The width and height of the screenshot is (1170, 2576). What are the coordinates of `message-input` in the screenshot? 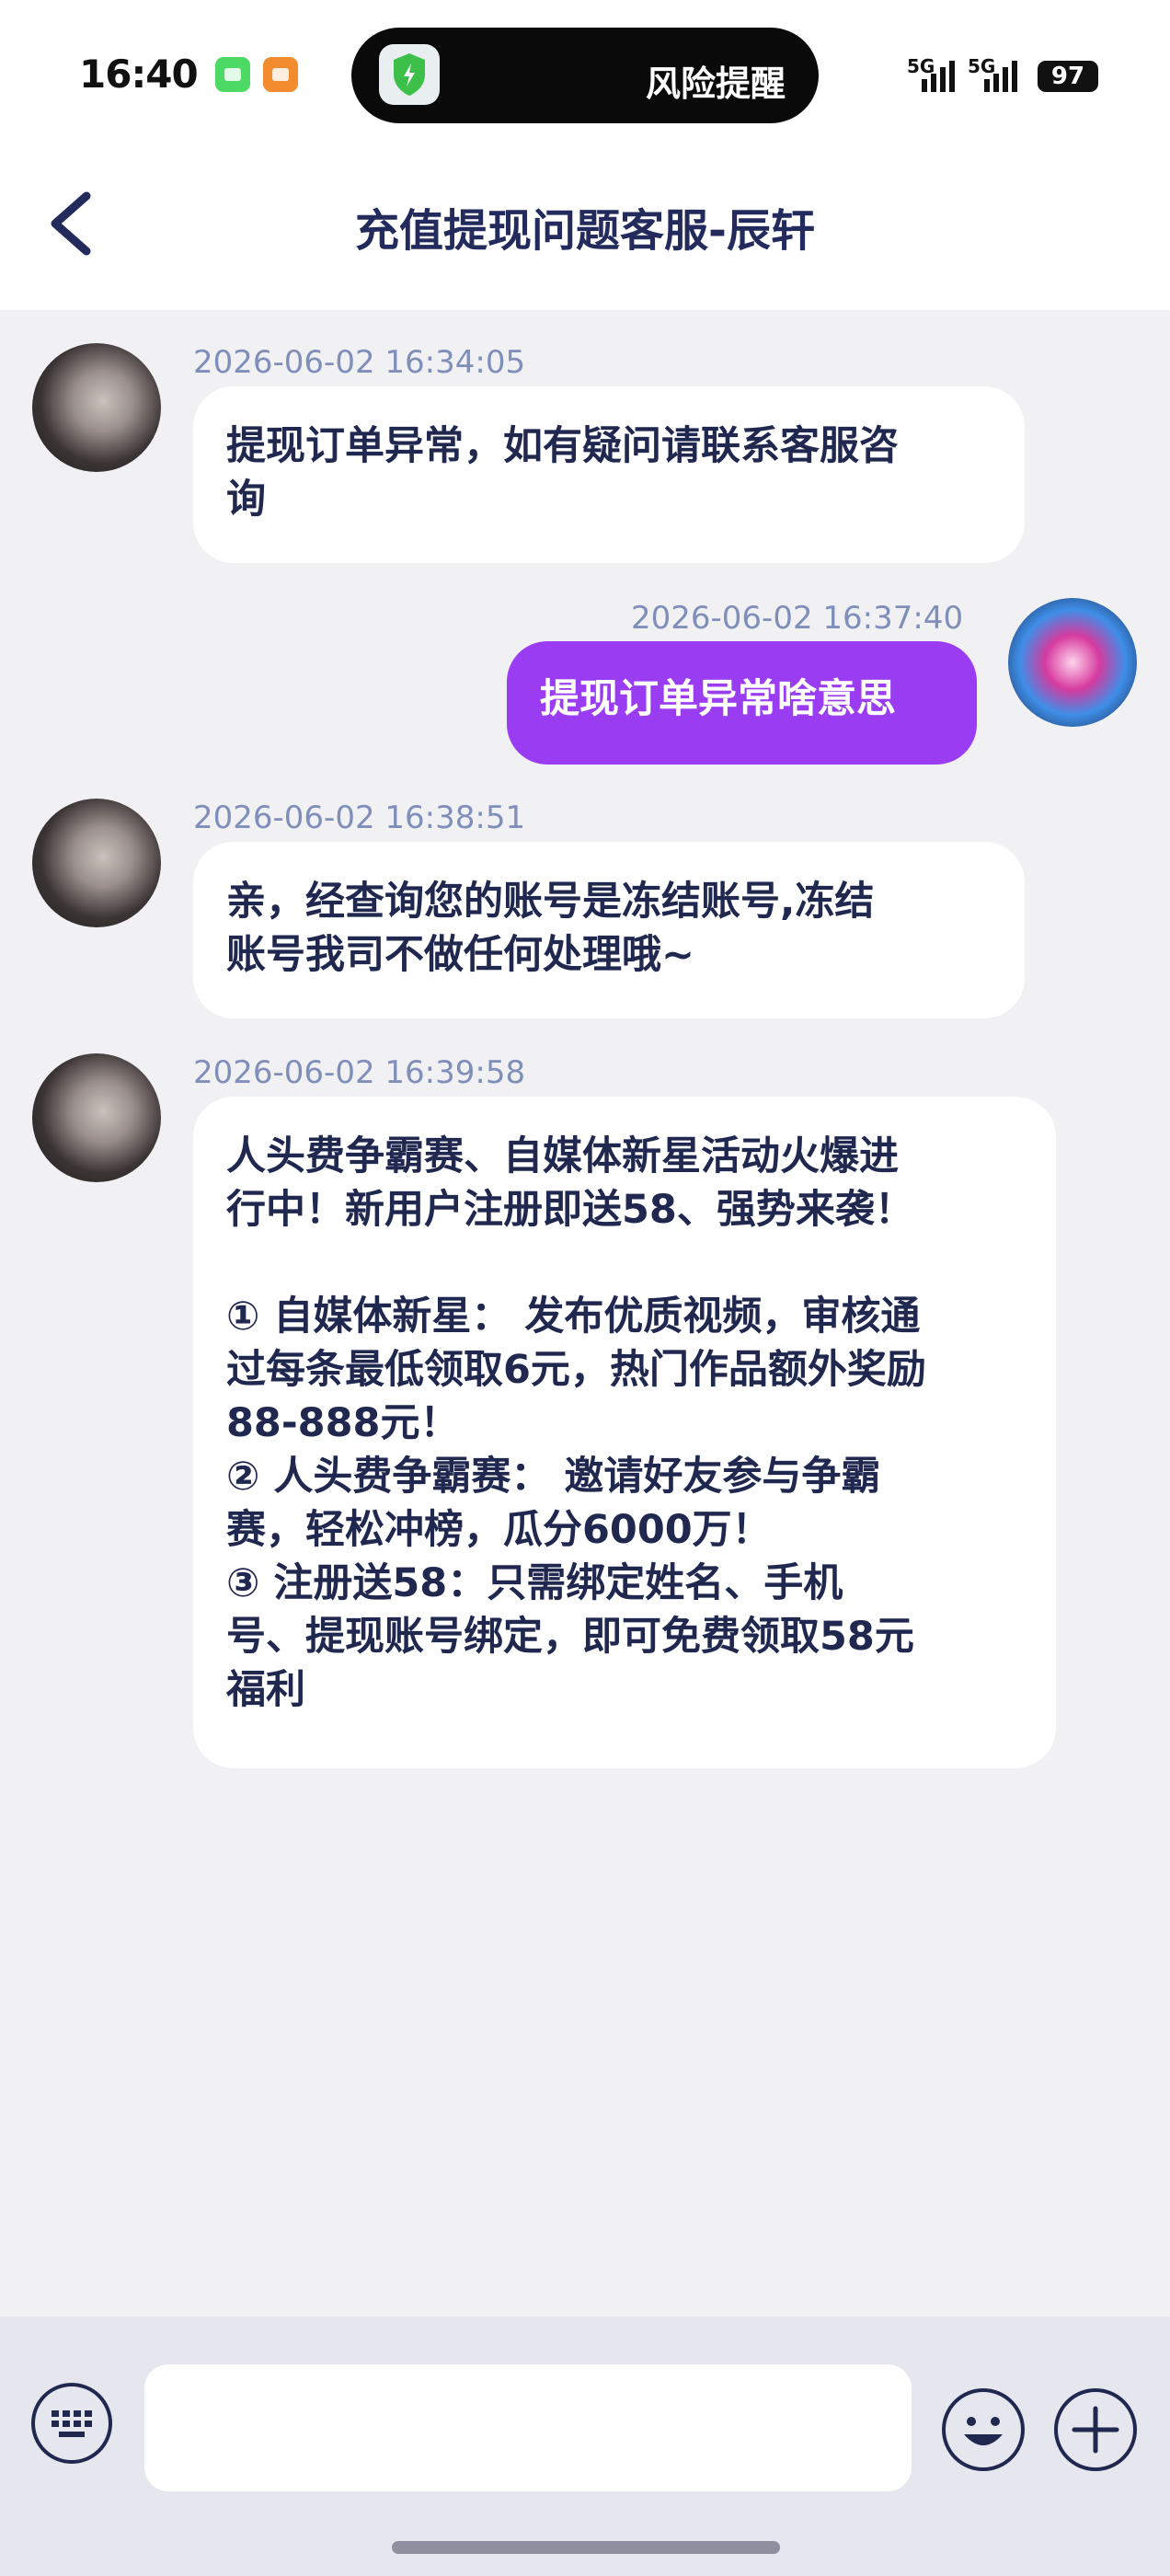 It's located at (528, 2427).